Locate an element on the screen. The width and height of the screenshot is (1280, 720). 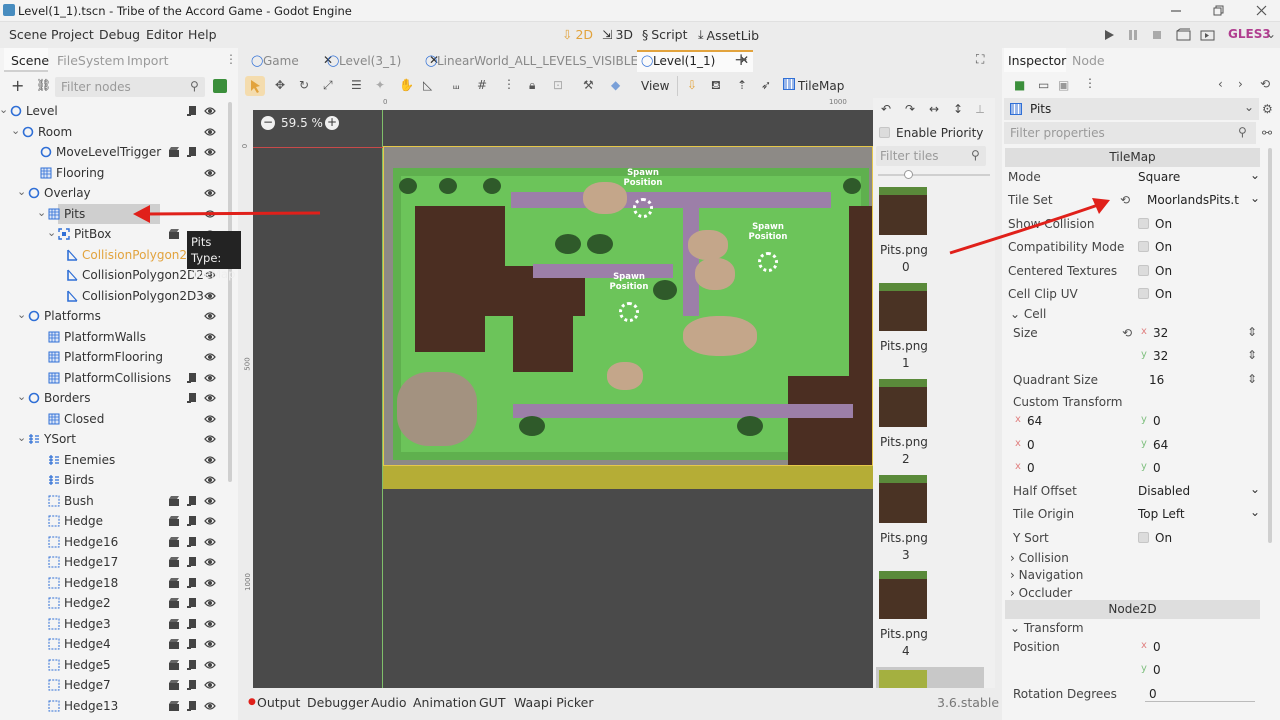
annotation-arrow-tileset is located at coordinates (1029, 226).